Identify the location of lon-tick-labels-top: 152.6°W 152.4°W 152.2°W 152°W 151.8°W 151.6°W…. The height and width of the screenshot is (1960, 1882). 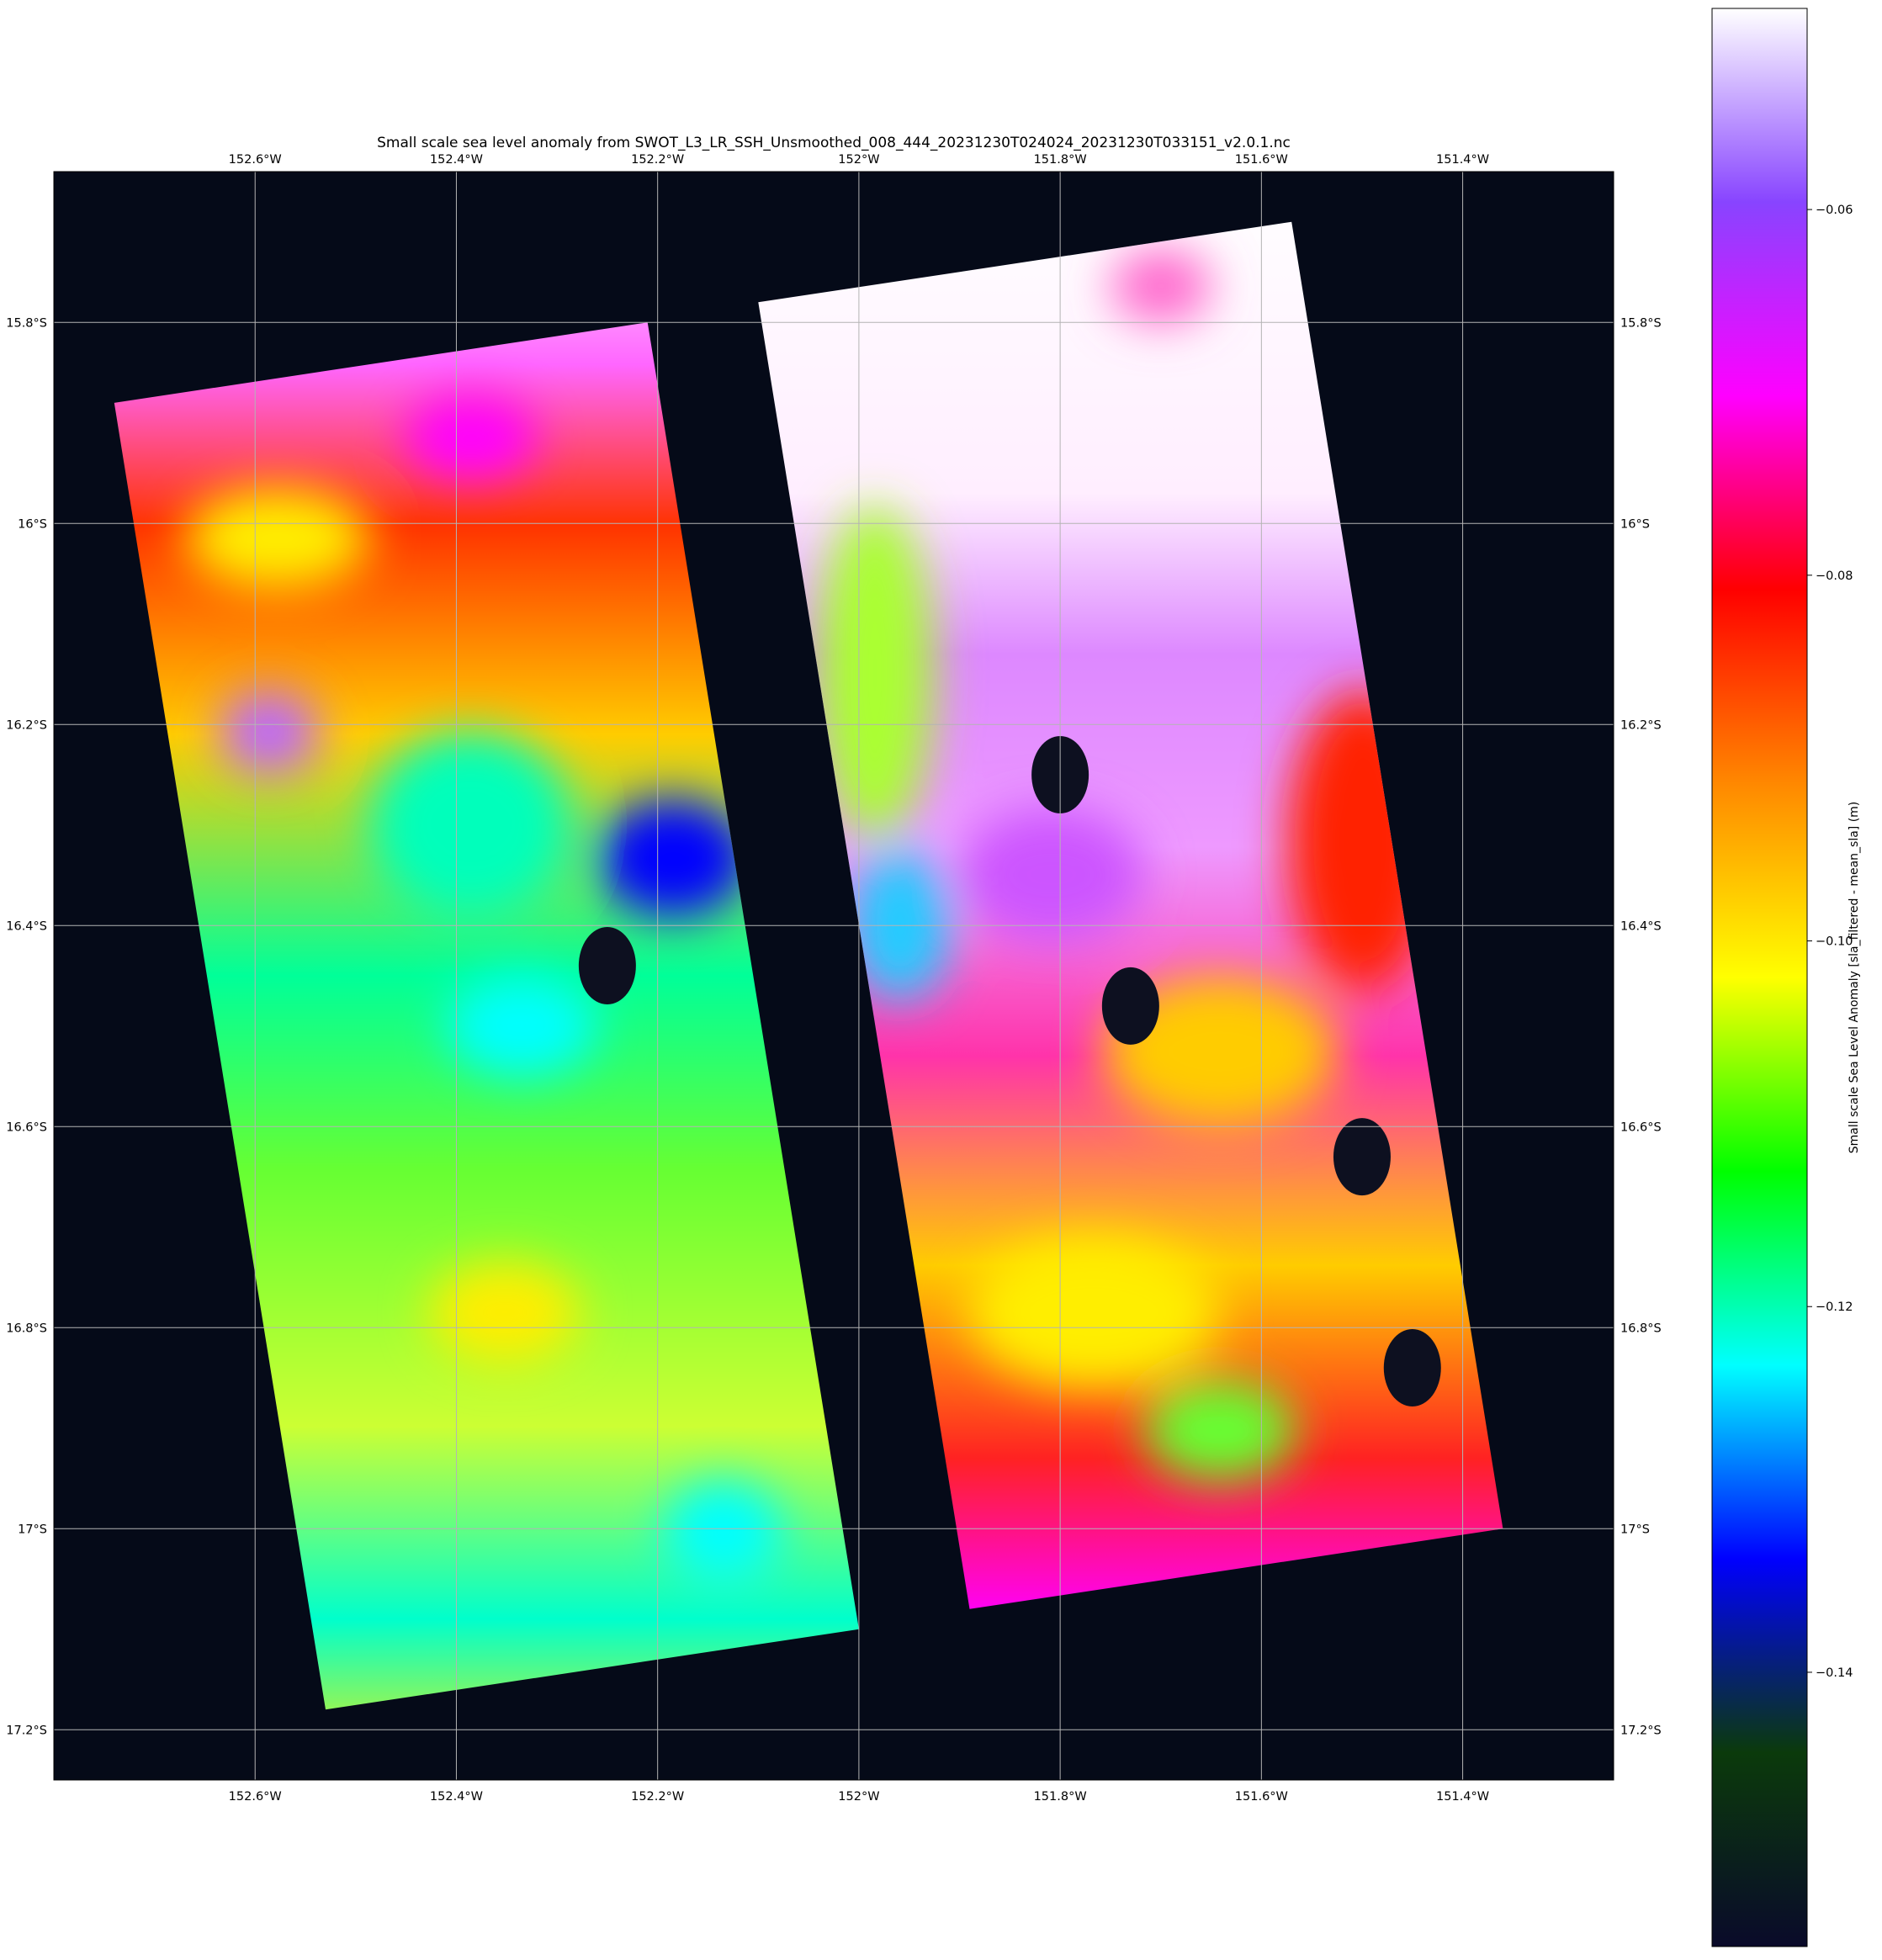
(859, 160).